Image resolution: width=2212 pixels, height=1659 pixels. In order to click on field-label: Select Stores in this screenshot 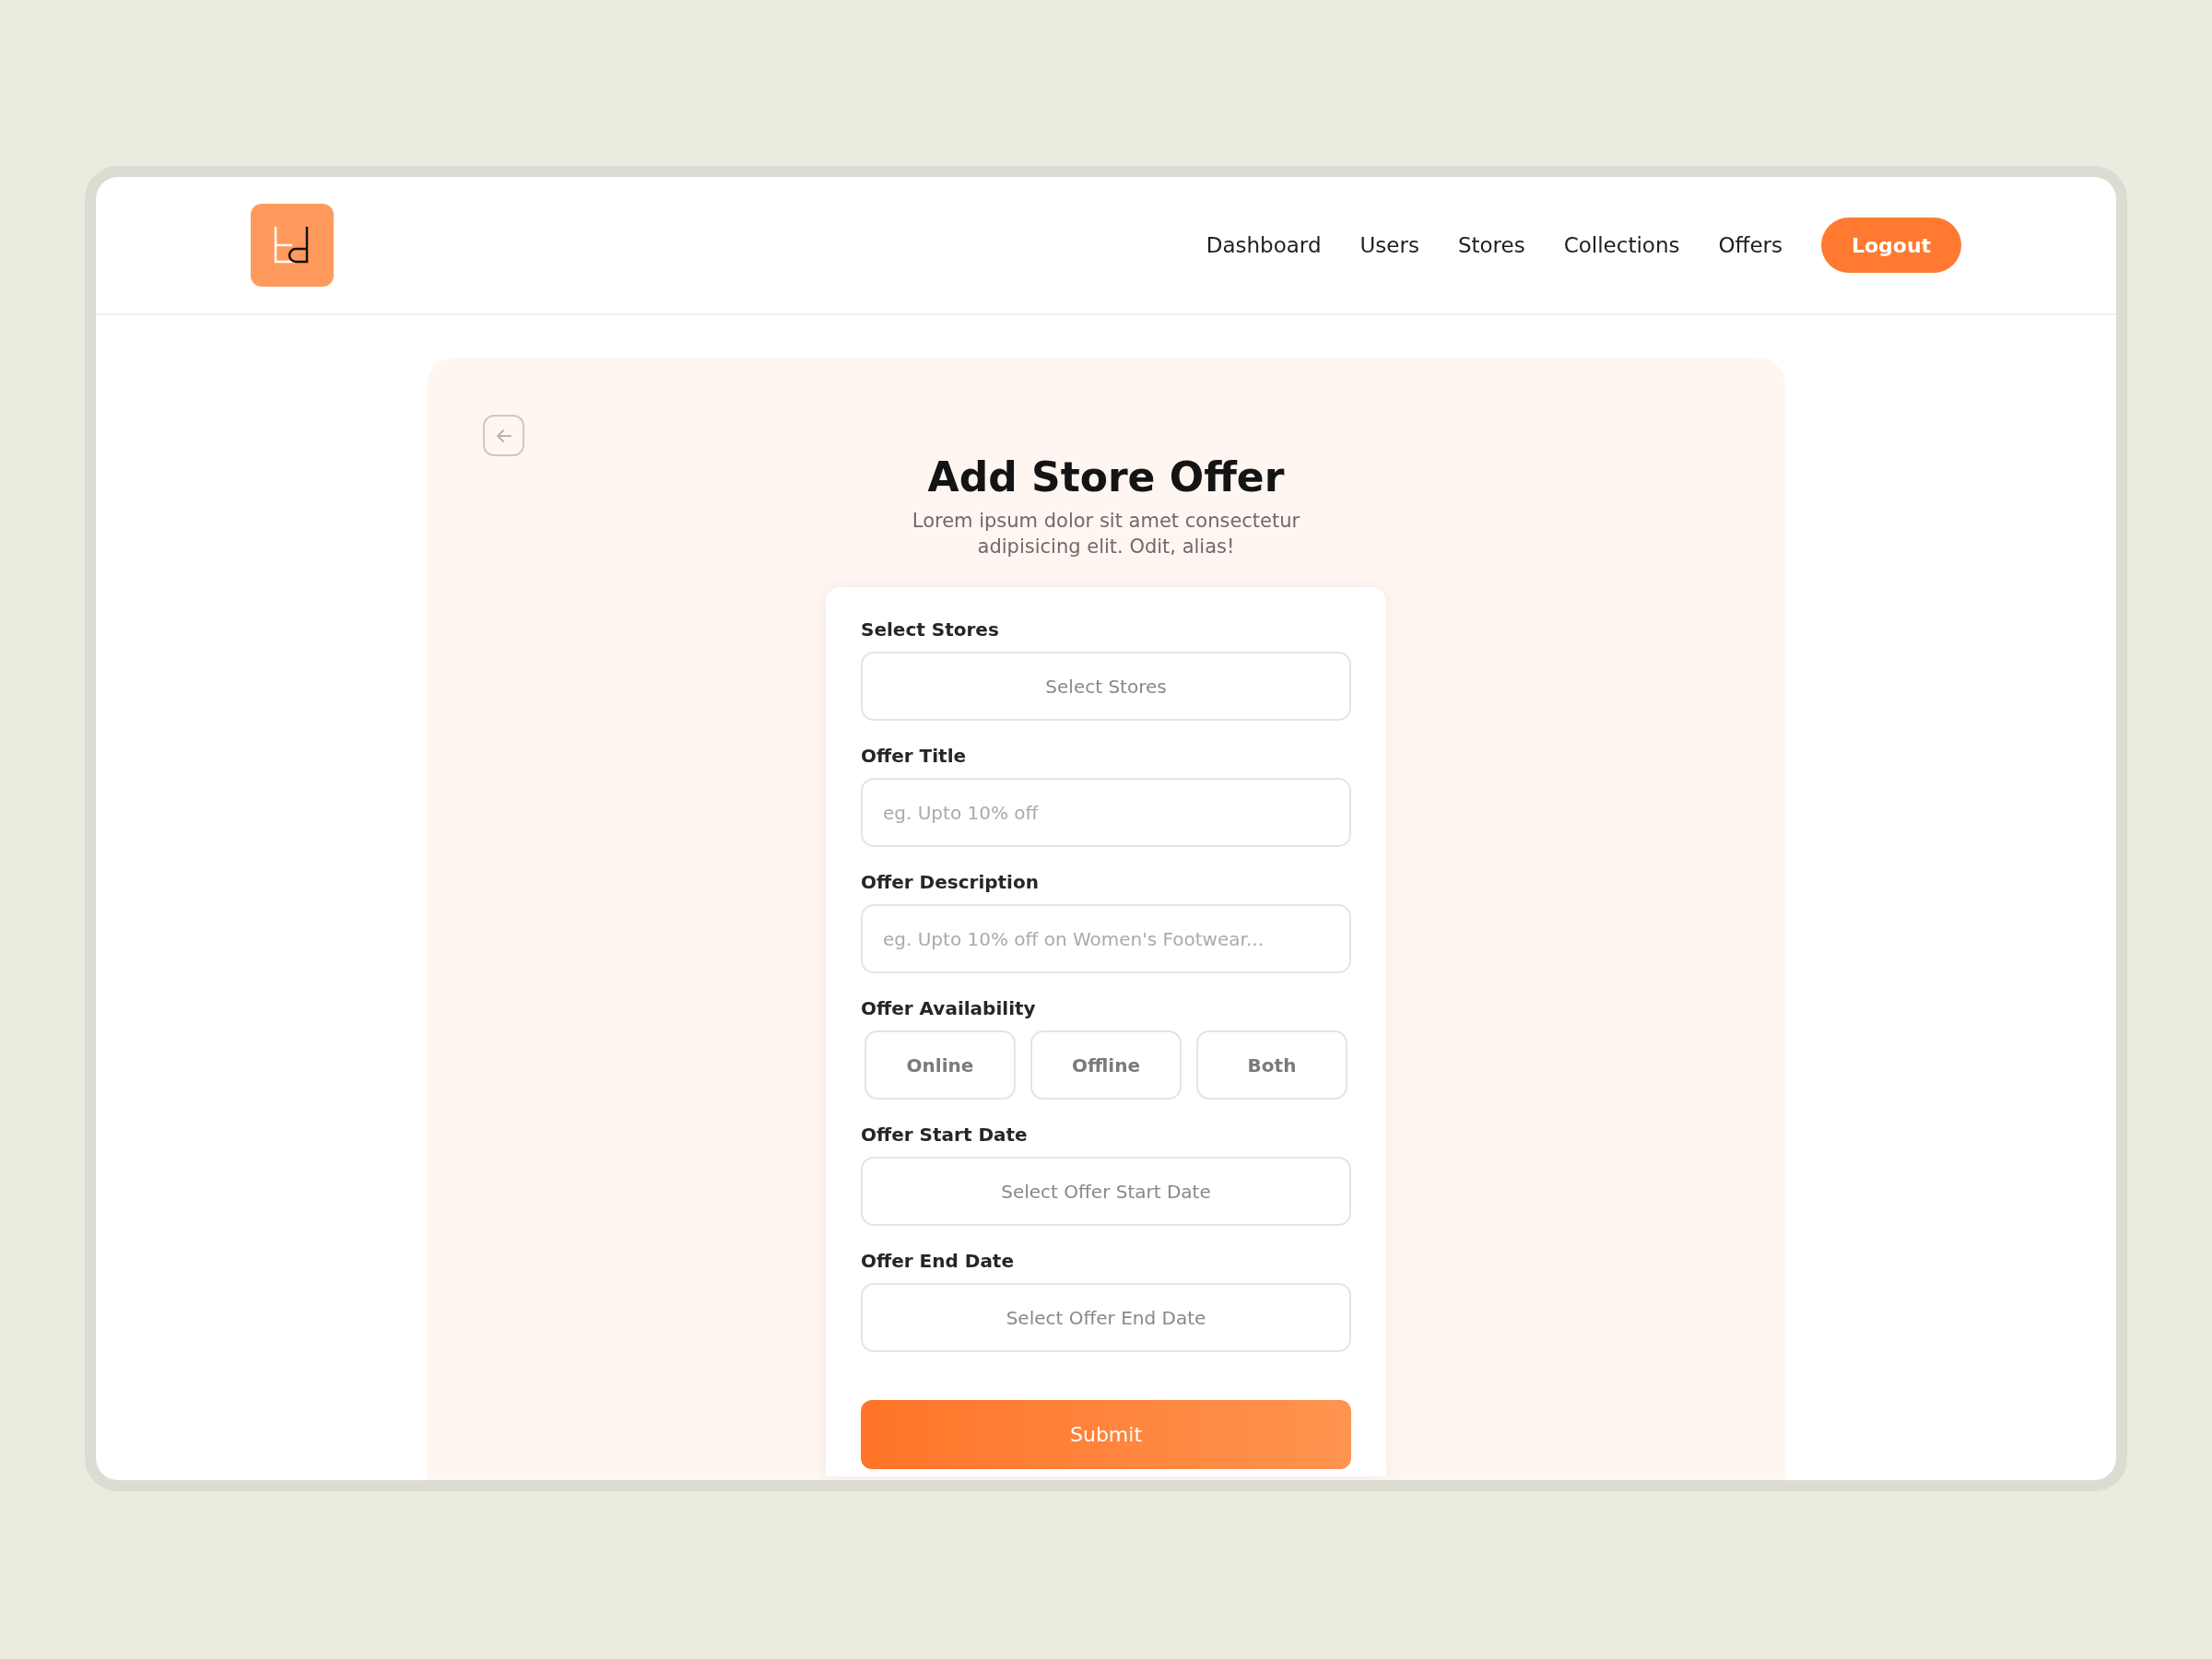, I will do `click(930, 629)`.